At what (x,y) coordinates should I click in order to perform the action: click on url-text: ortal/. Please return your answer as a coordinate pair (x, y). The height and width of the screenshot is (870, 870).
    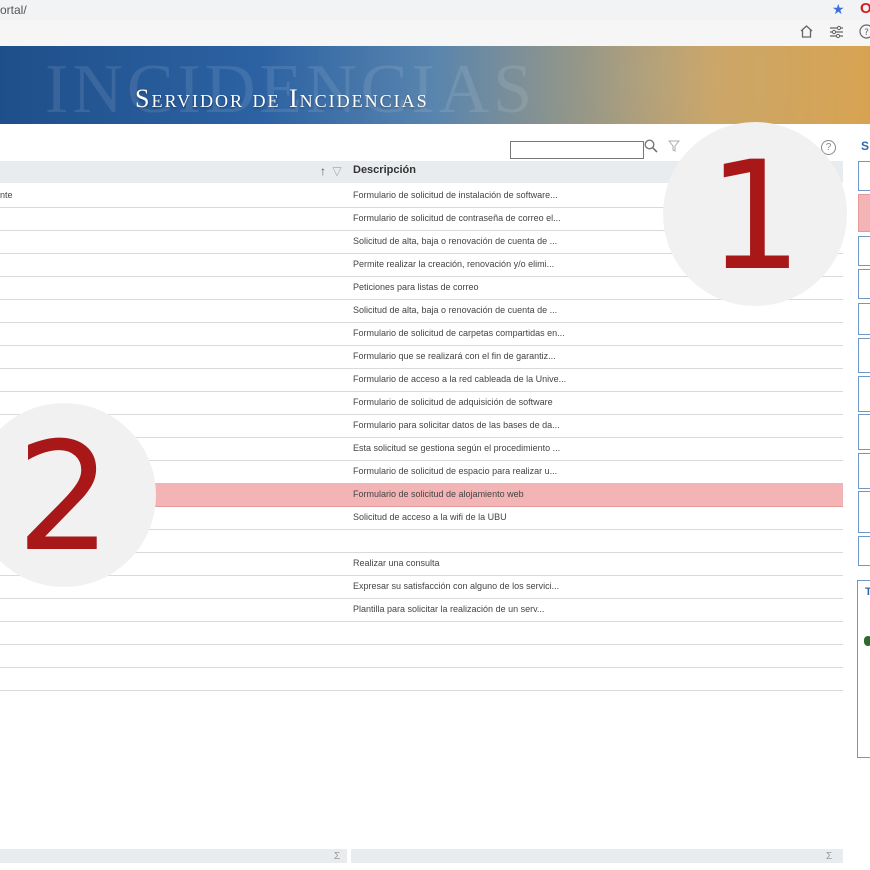
    Looking at the image, I should click on (13, 10).